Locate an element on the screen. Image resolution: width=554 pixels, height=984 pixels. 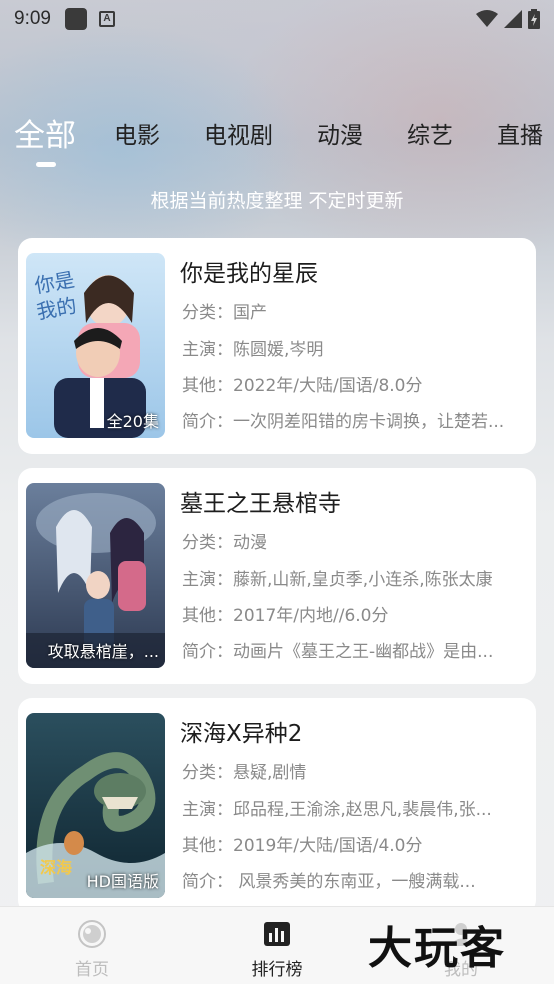
tab-tv-series: 电视剧 is located at coordinates (238, 136).